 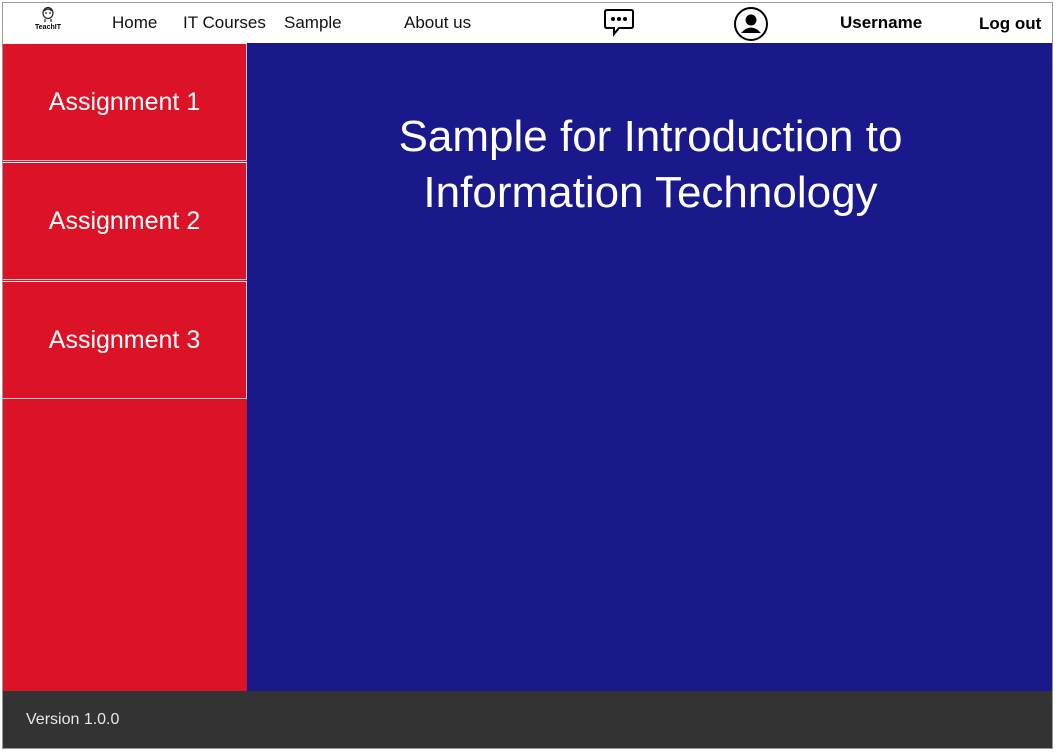 I want to click on sidebar-item-label: Assignment 2, so click(x=124, y=220).